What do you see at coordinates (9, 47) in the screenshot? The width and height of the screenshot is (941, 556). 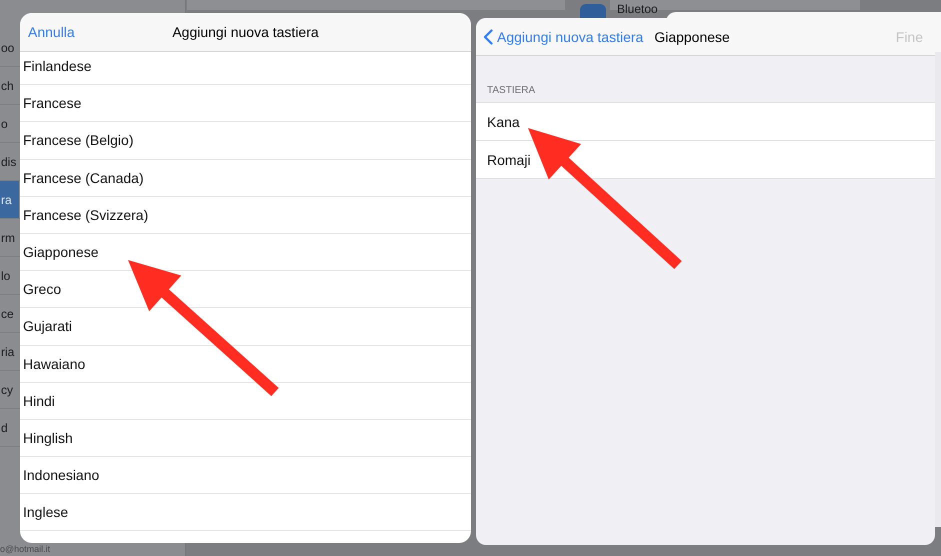 I see `sidebar-item: oo` at bounding box center [9, 47].